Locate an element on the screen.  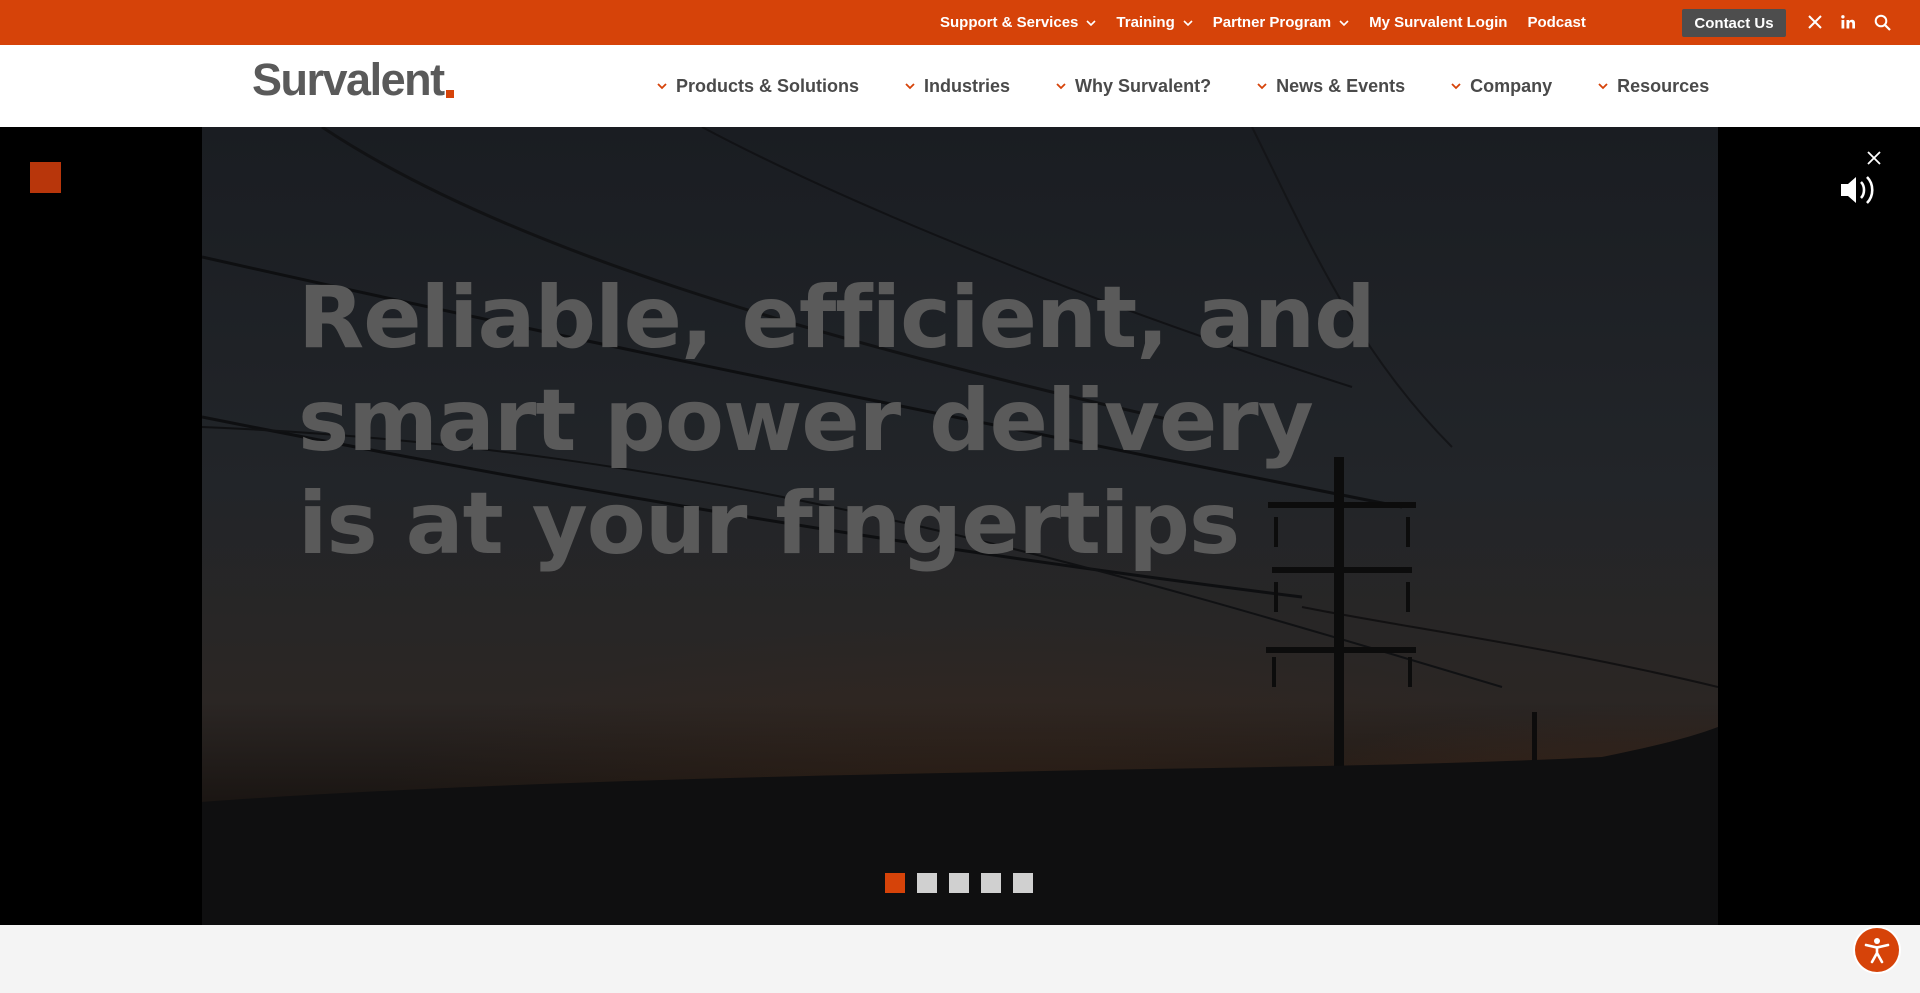
utility-item-partner-program: Partner Program is located at coordinates (1281, 22).